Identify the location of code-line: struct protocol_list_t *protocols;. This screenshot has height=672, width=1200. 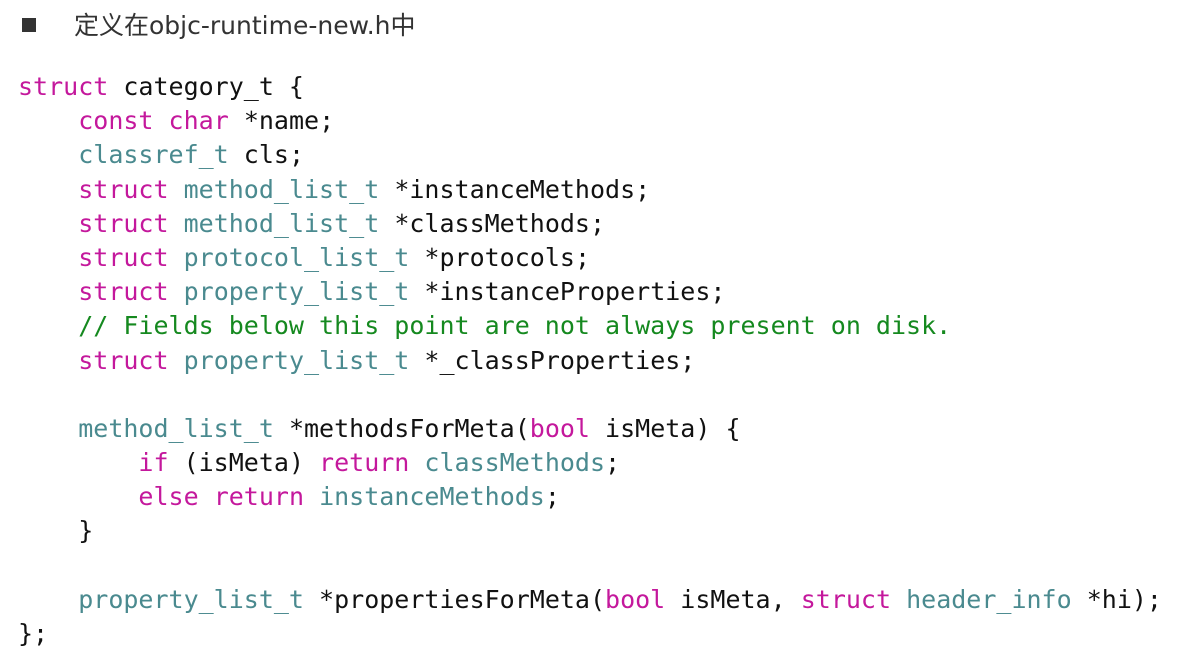
(590, 258).